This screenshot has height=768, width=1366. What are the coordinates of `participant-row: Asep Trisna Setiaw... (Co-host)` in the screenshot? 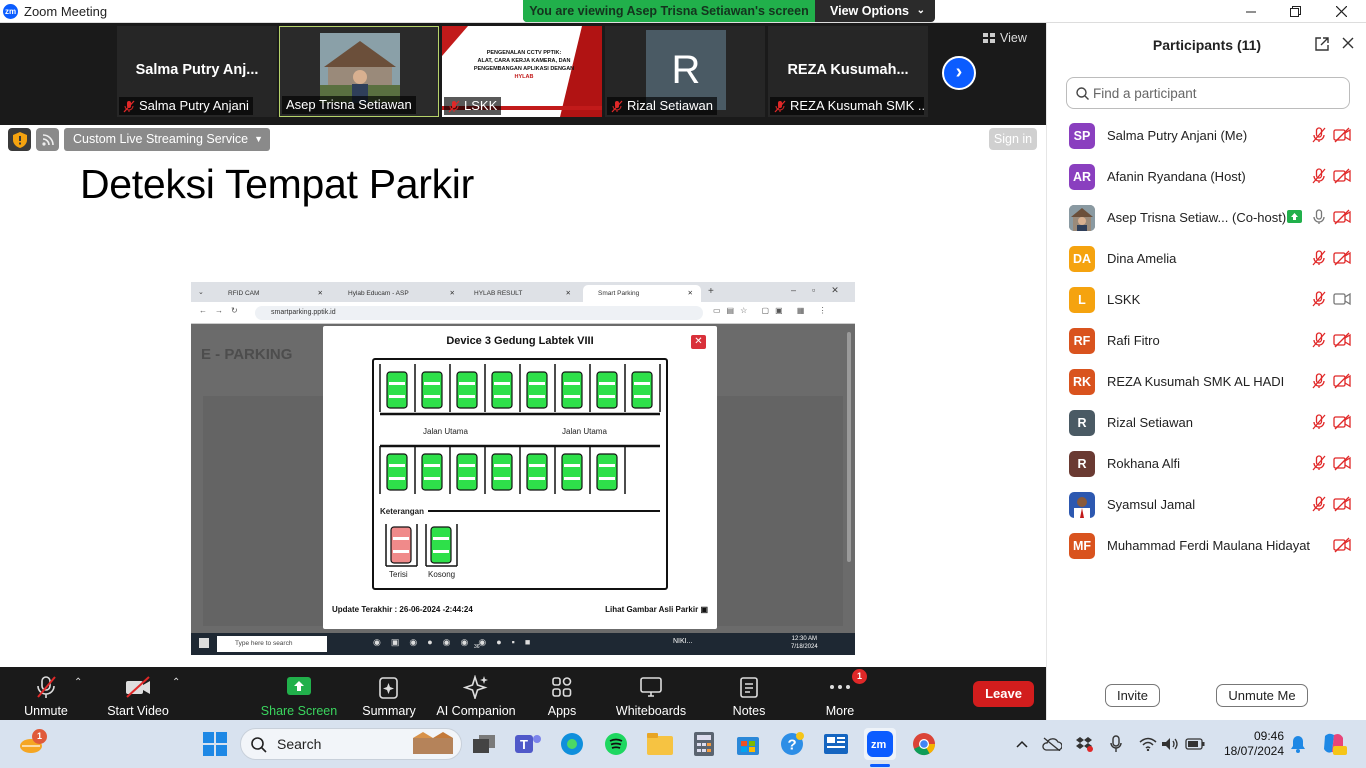 It's located at (1206, 217).